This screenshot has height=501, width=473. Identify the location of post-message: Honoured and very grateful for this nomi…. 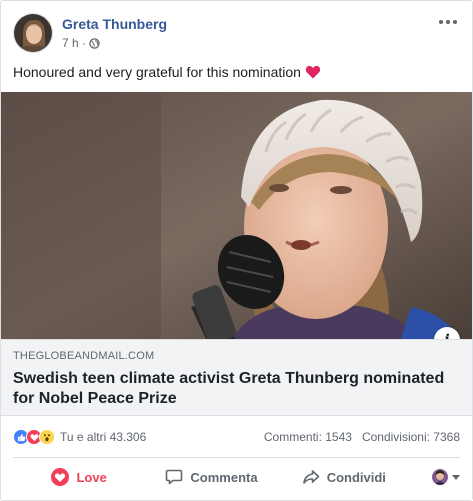
(236, 72).